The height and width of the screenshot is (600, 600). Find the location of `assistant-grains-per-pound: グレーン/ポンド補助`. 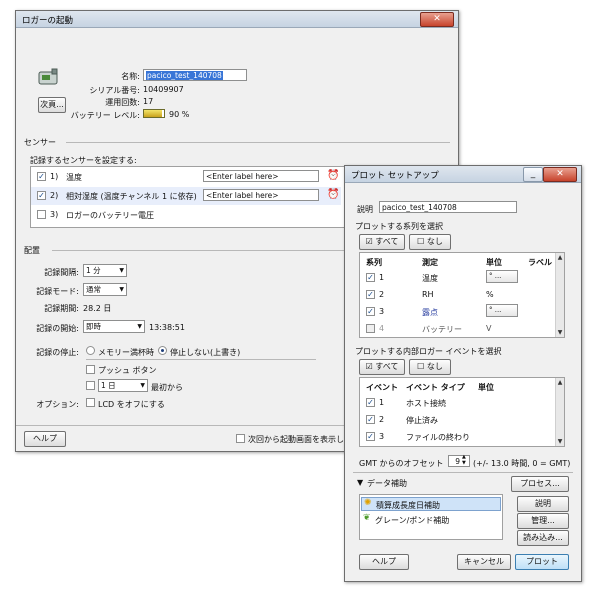

assistant-grains-per-pound: グレーン/ポンド補助 is located at coordinates (412, 520).